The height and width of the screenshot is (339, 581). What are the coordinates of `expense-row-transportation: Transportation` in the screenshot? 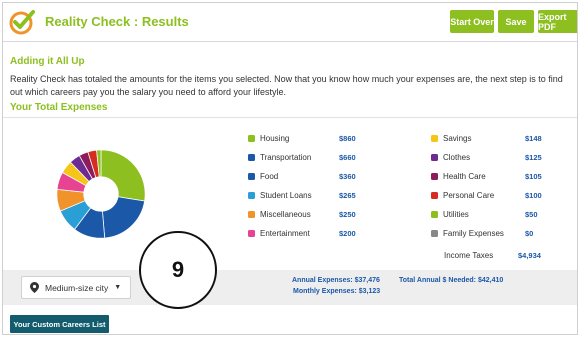 It's located at (278, 157).